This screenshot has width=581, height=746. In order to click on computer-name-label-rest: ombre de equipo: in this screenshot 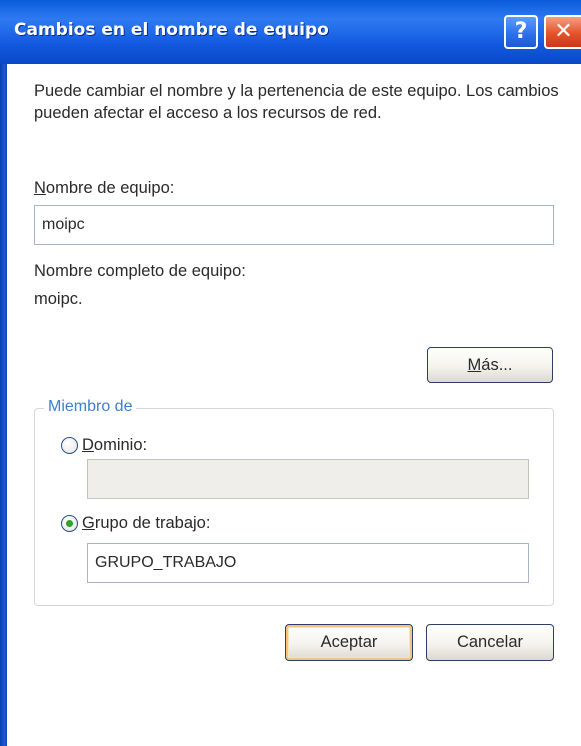, I will do `click(110, 188)`.